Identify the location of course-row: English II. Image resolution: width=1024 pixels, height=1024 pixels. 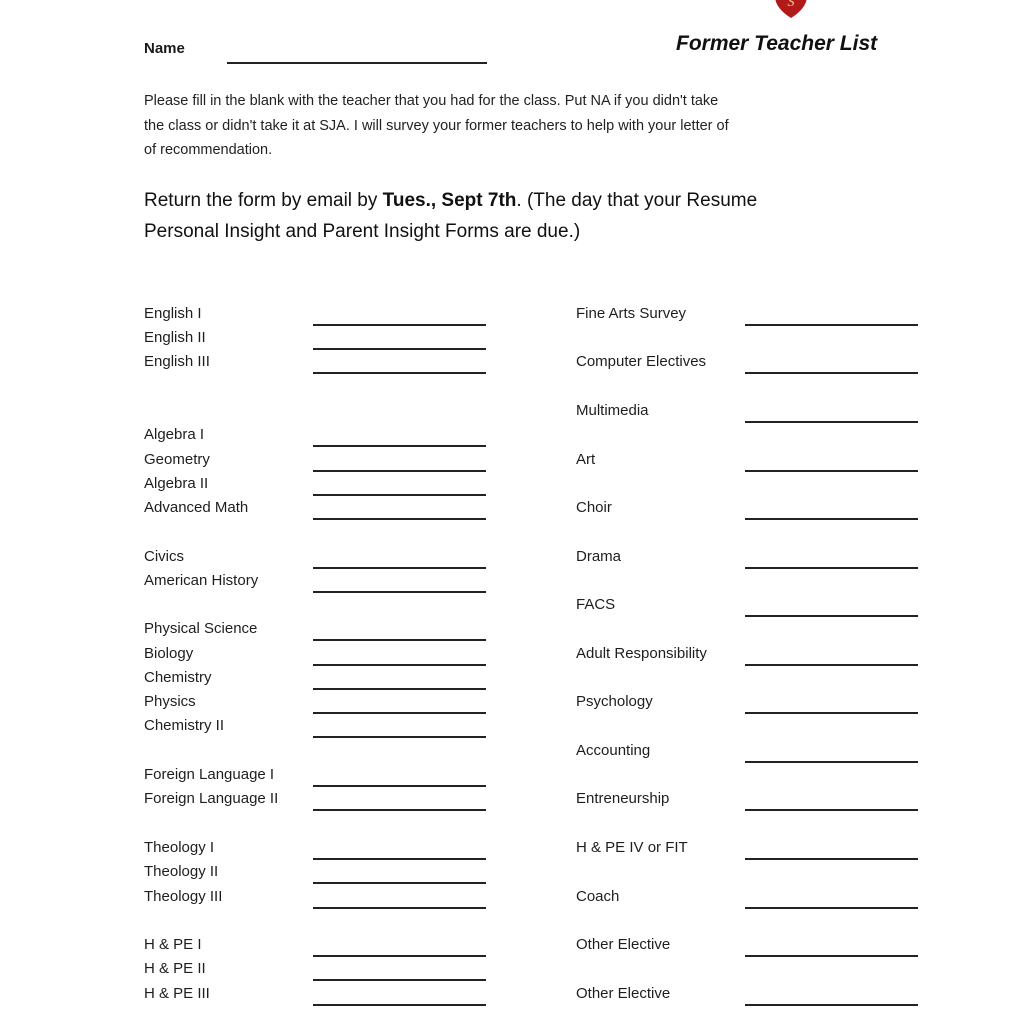
(316, 340).